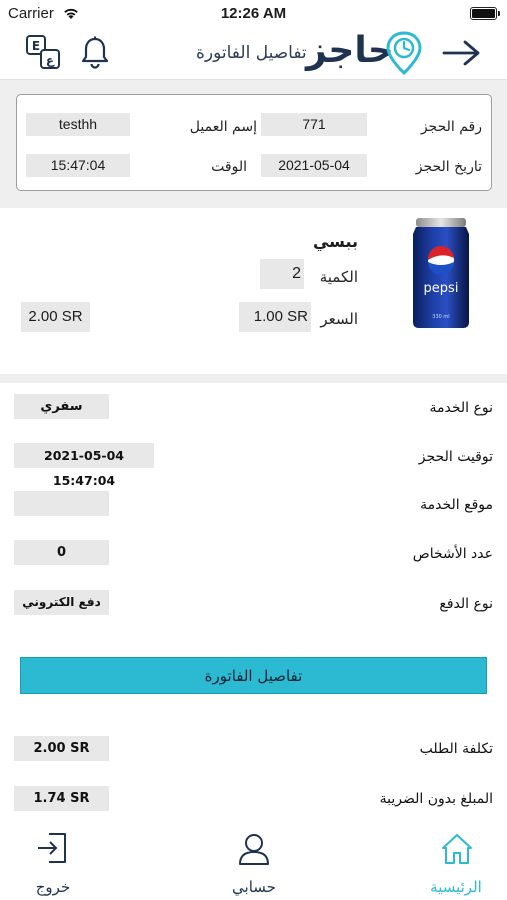 Image resolution: width=507 pixels, height=900 pixels. I want to click on svg-text: E, so click(36, 46).